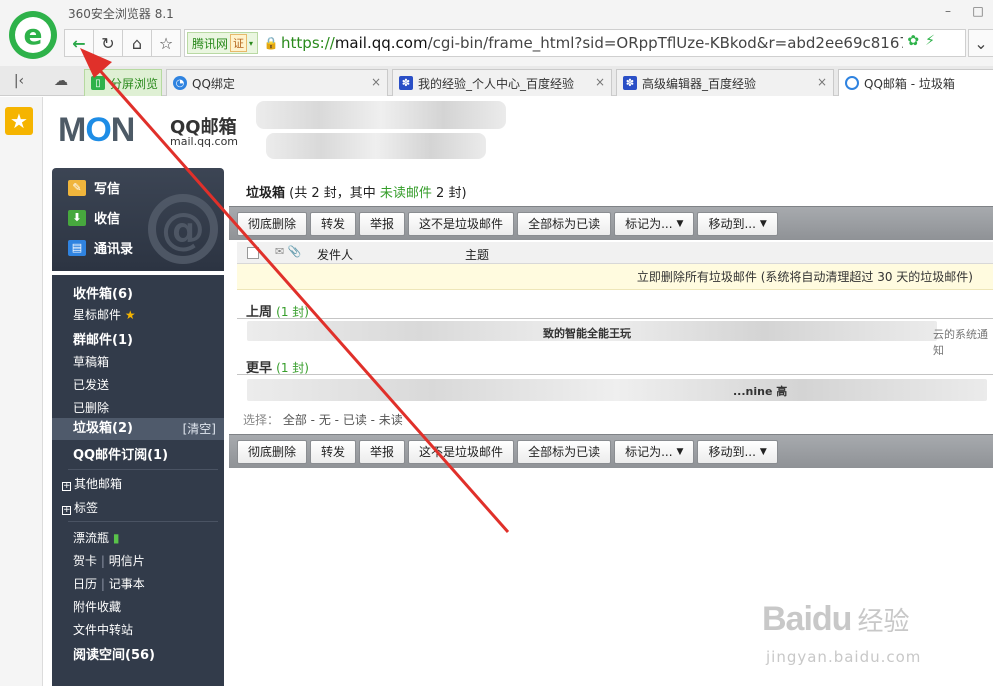  Describe the element at coordinates (85, 584) in the screenshot. I see `calendar-link: 日历` at that location.